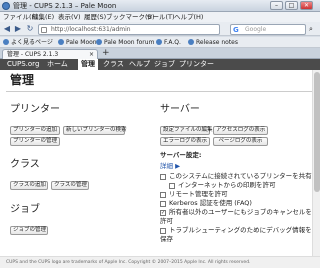 The height and width of the screenshot is (268, 320). What do you see at coordinates (91, 29) in the screenshot?
I see `url-text: http://localhost:631/admin` at bounding box center [91, 29].